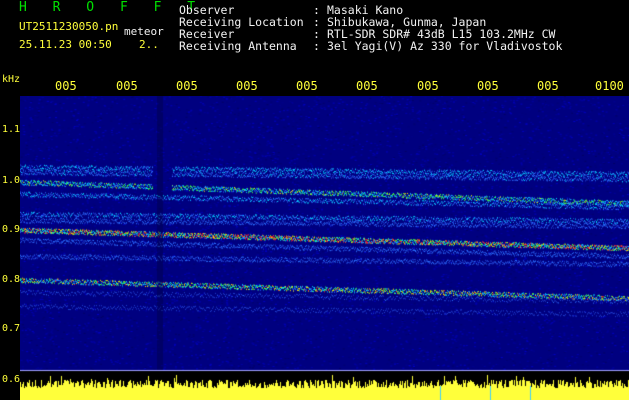  I want to click on app-title: H R O F F T, so click(112, 7).